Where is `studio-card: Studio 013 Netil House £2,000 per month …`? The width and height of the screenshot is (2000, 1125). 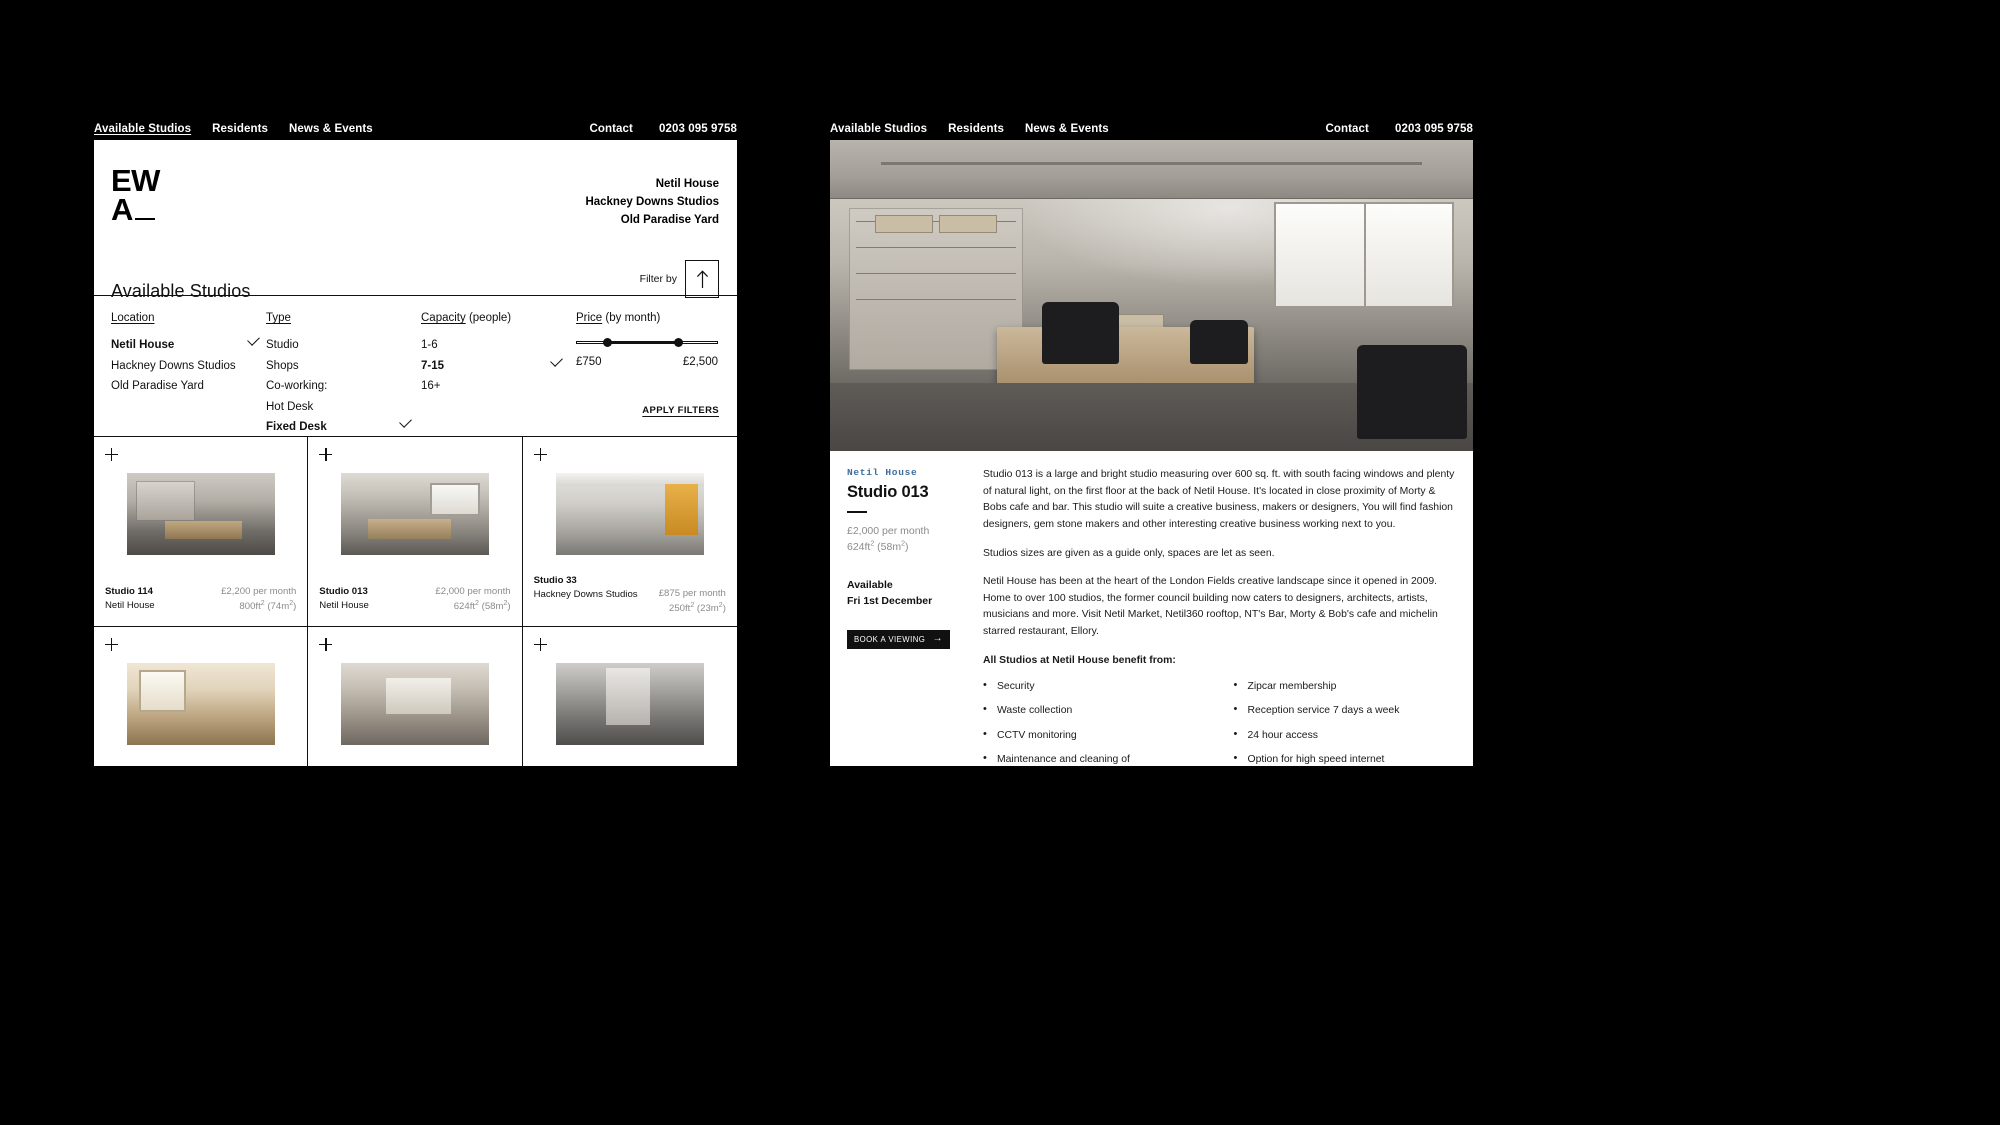
studio-card: Studio 013 Netil House £2,000 per month … is located at coordinates (415, 532).